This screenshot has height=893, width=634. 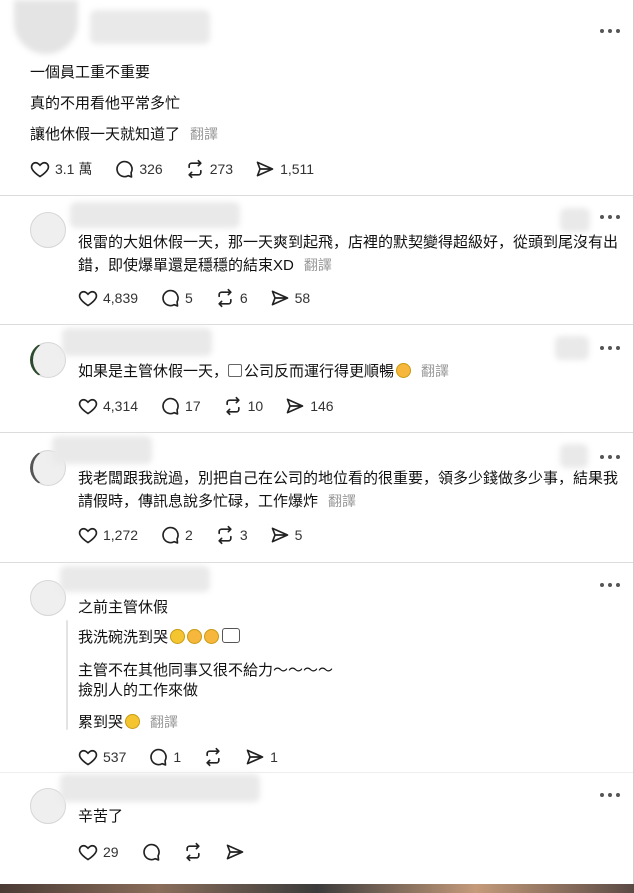 I want to click on share-count: 1,511, so click(x=297, y=169).